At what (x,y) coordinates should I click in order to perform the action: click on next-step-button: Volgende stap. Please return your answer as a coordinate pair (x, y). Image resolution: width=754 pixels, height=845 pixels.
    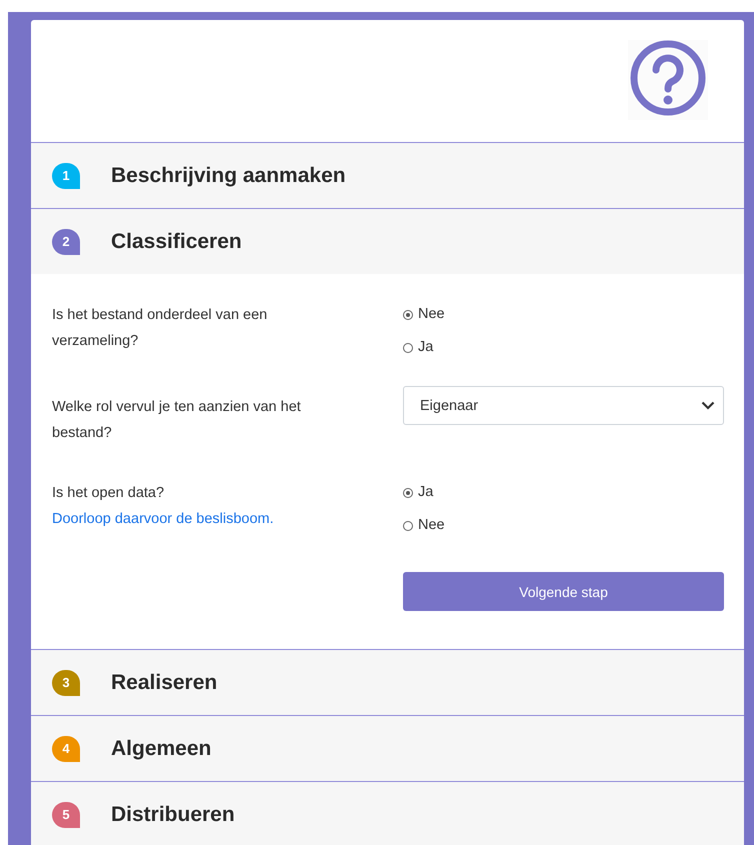
    Looking at the image, I should click on (563, 591).